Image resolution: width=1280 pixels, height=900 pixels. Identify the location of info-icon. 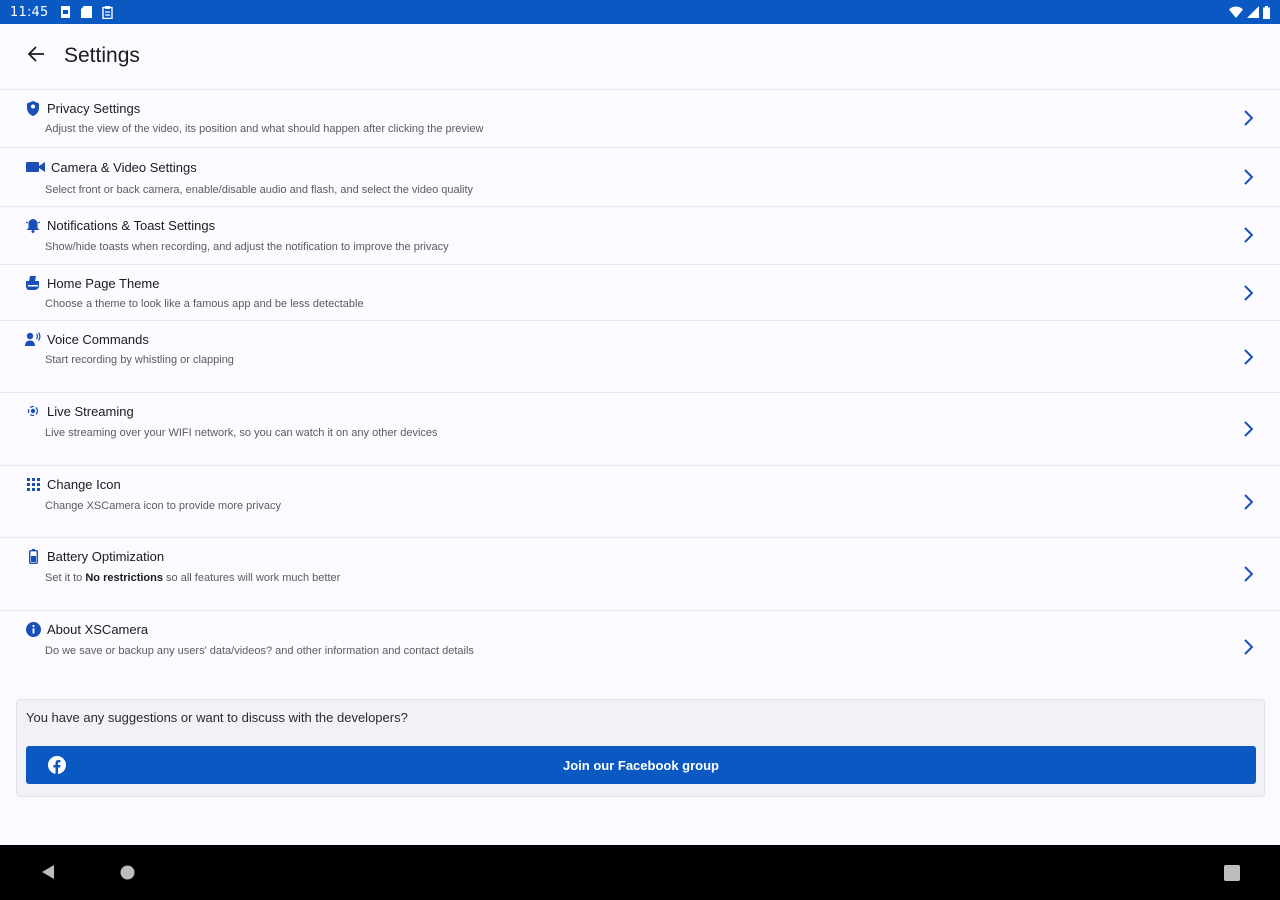
(33, 629).